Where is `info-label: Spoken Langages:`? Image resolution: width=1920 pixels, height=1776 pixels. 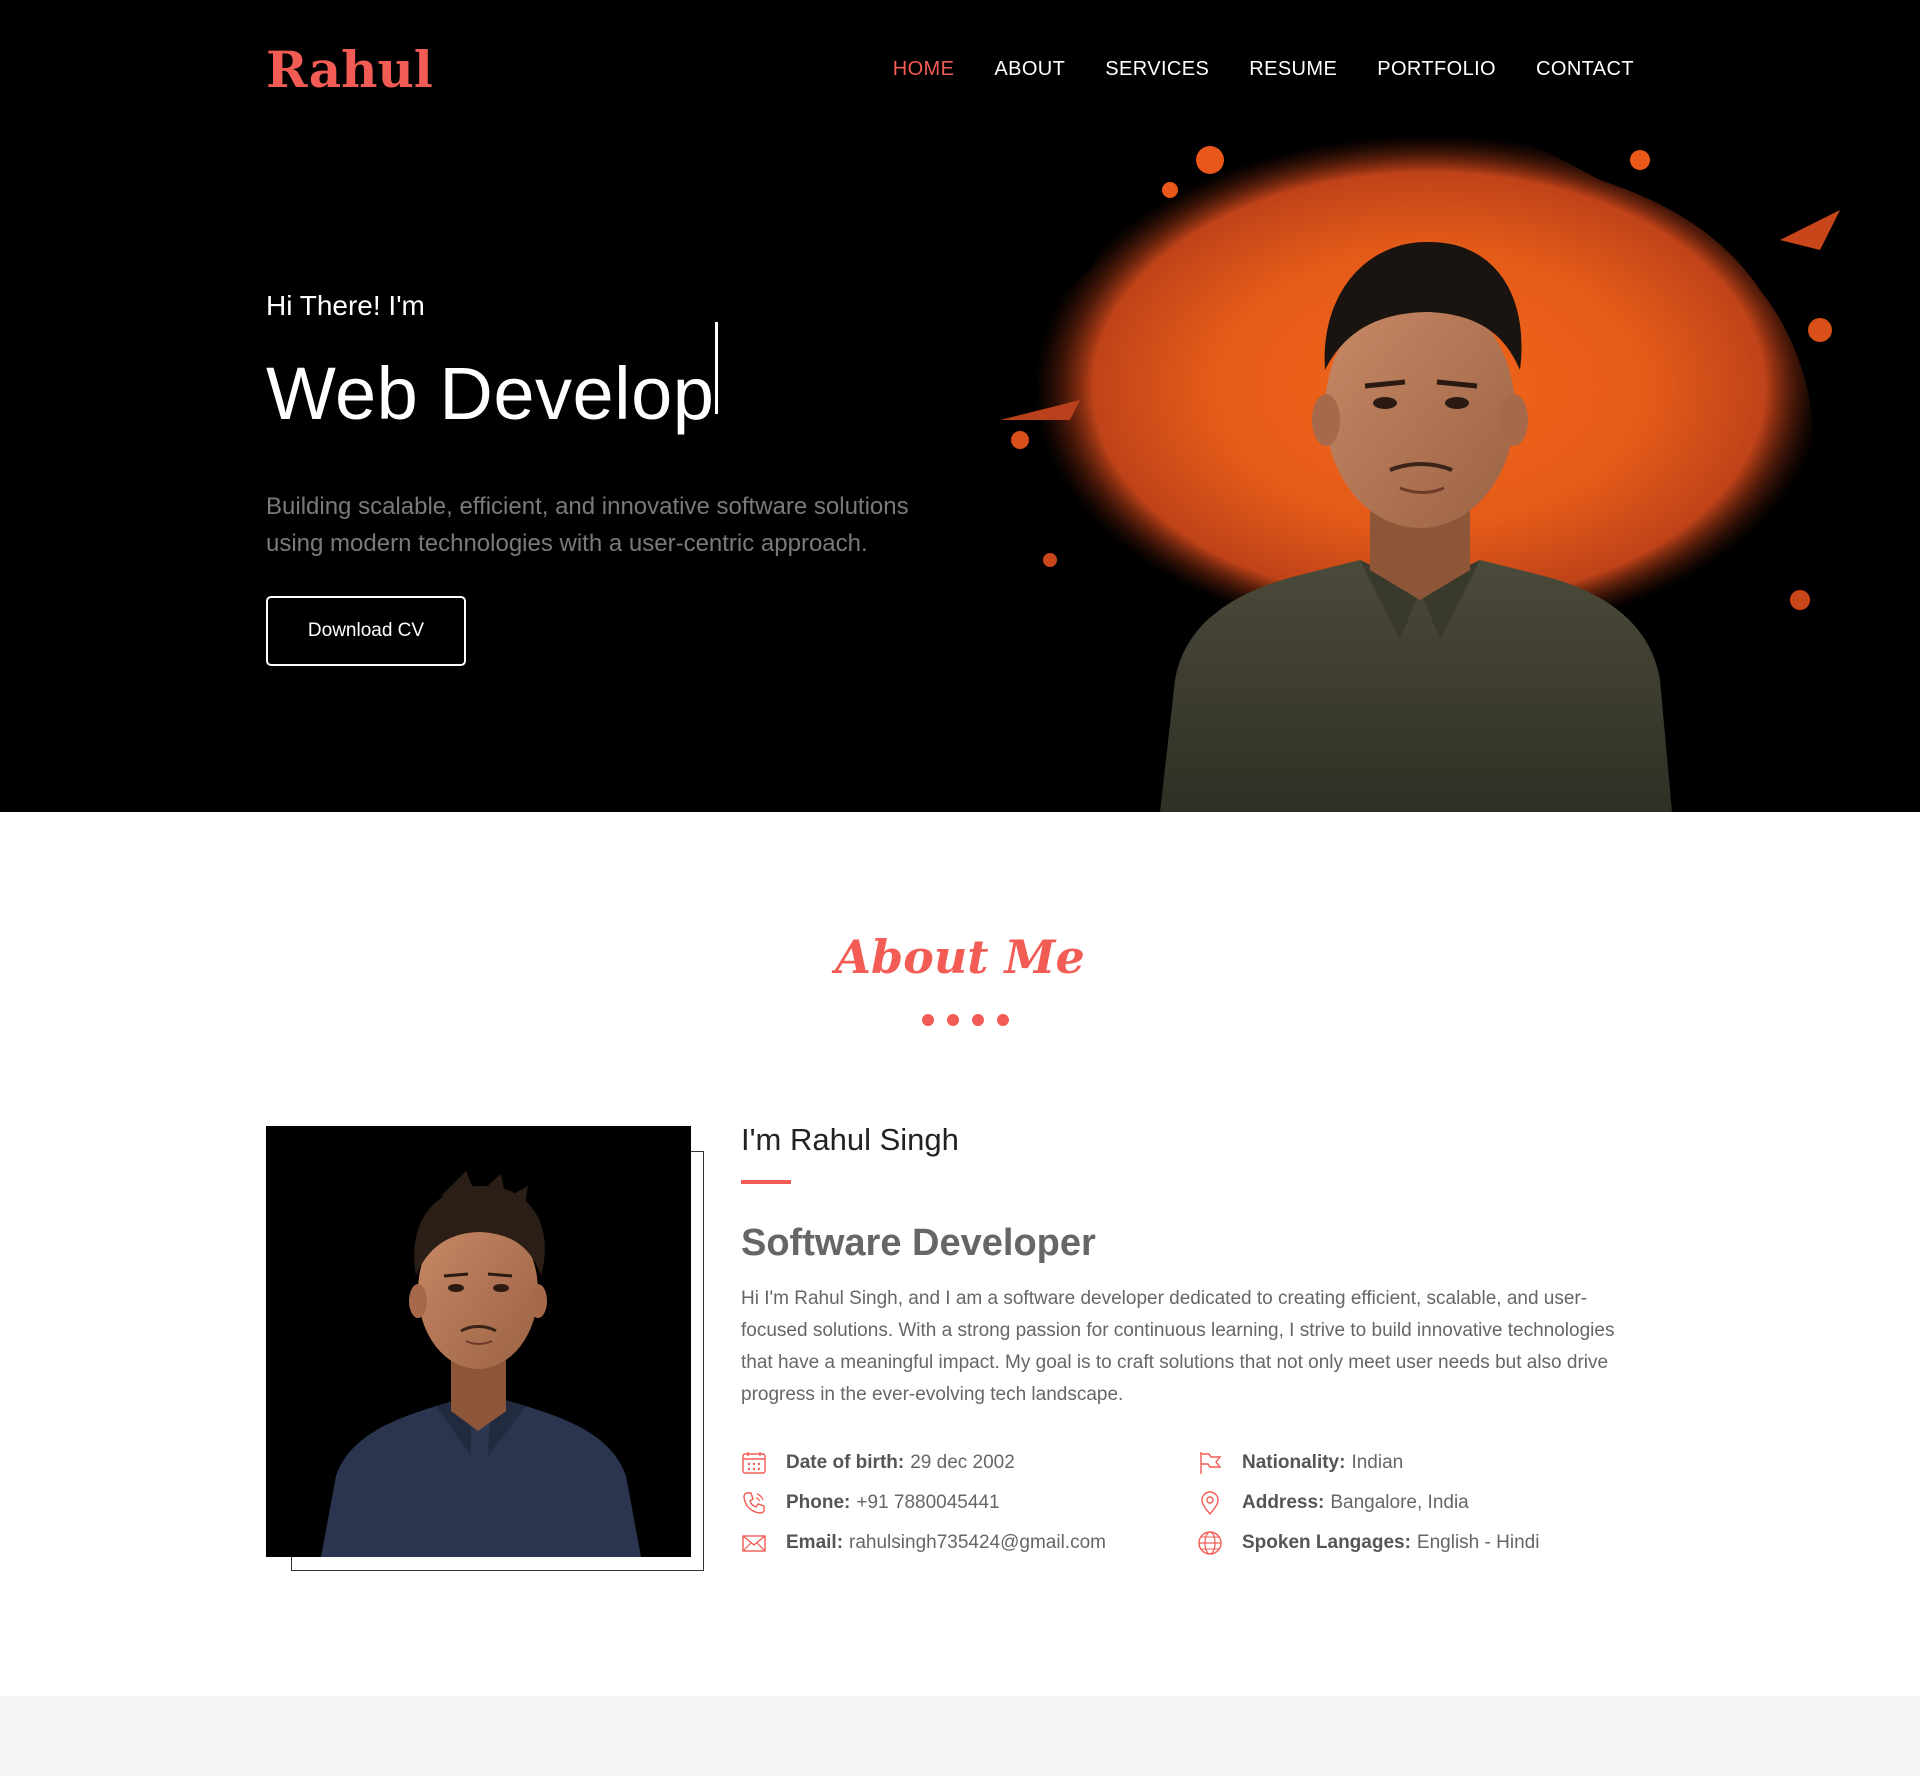
info-label: Spoken Langages: is located at coordinates (1326, 1542).